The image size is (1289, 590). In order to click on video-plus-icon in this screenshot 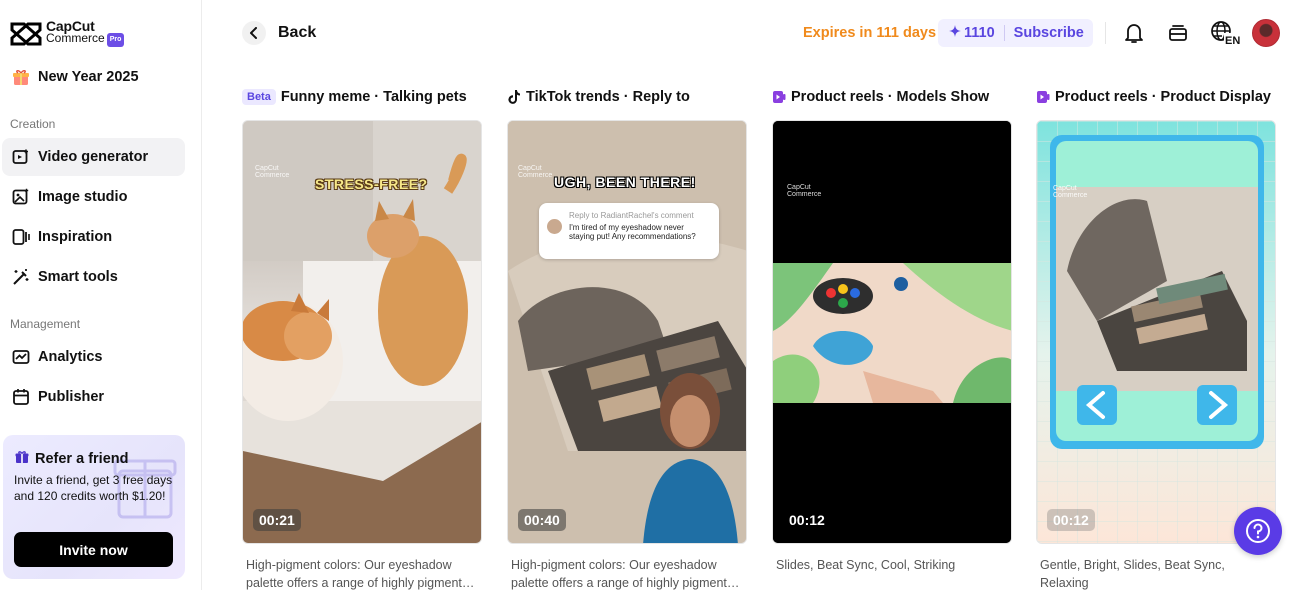, I will do `click(21, 157)`.